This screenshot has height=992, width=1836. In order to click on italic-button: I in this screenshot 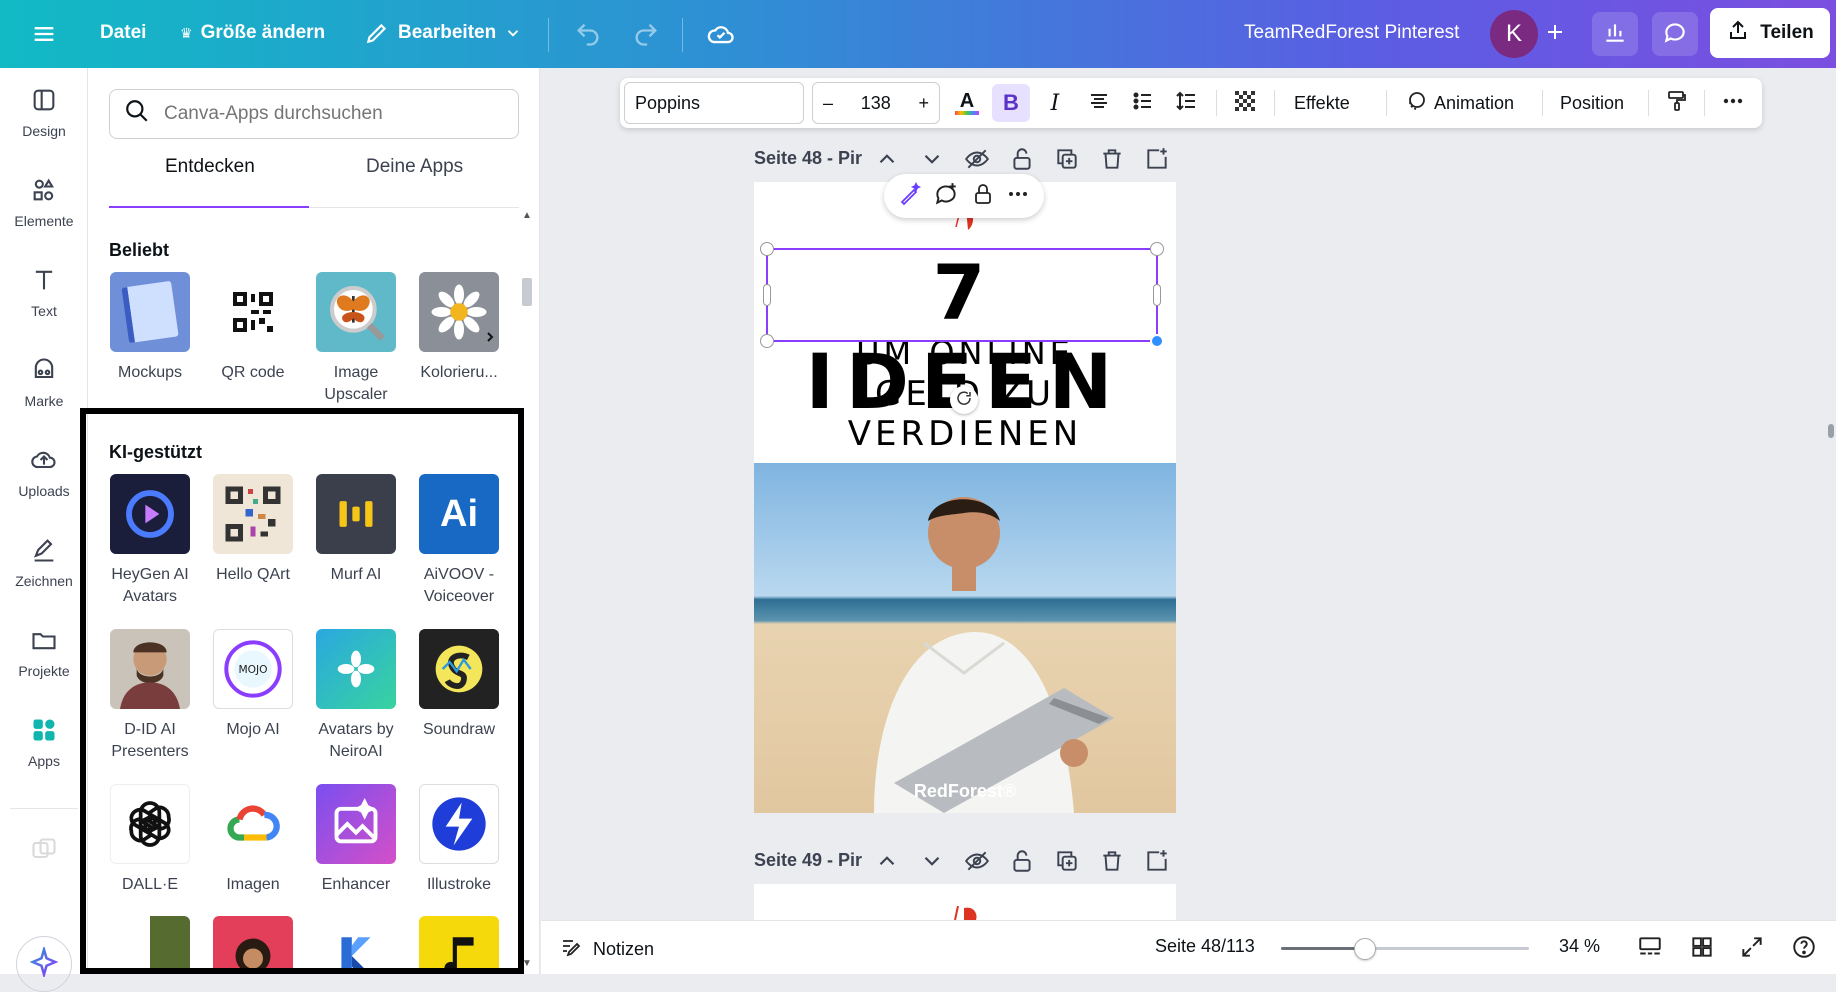, I will do `click(1055, 103)`.